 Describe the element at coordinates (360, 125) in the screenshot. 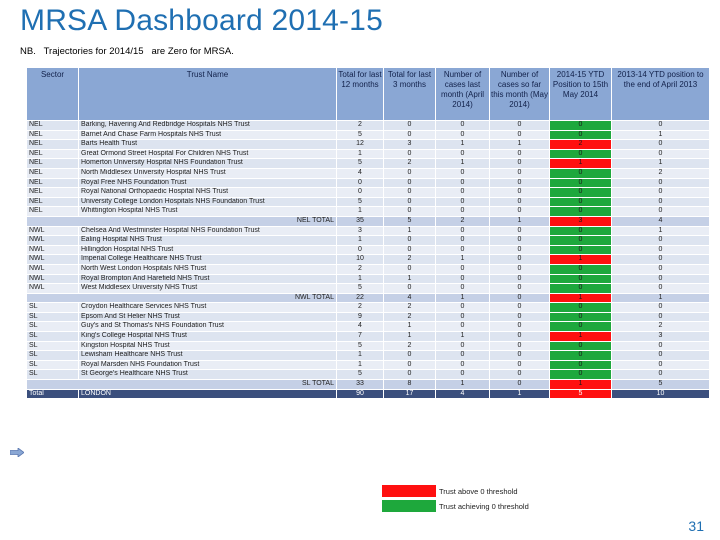

I see `last-12-months-cell: 2` at that location.